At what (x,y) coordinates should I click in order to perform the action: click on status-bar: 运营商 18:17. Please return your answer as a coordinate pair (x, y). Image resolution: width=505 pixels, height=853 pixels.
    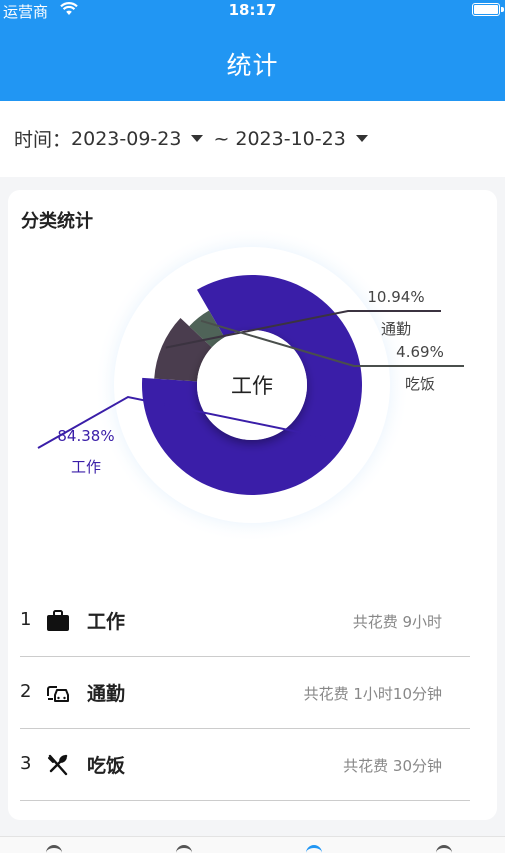
    Looking at the image, I should click on (252, 12).